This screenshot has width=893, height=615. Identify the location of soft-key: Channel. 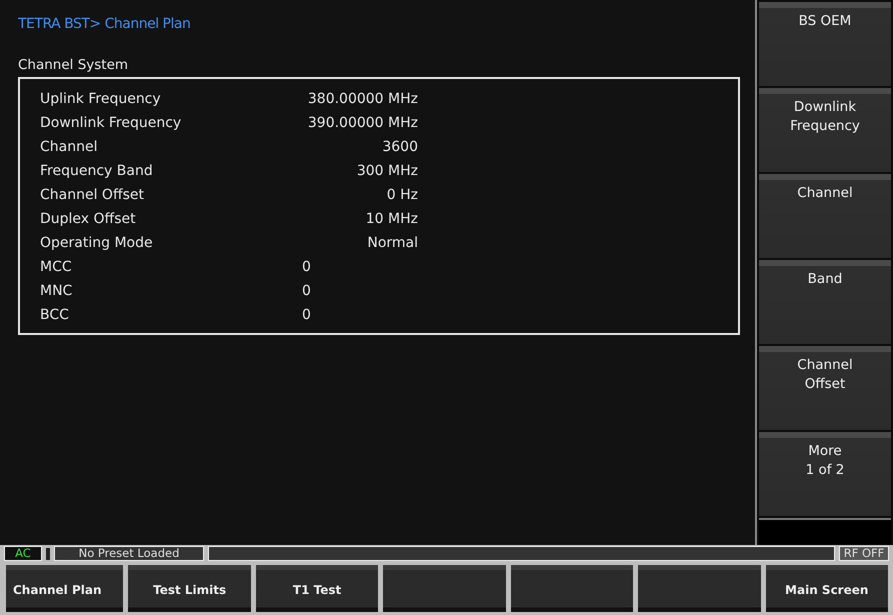
(825, 216).